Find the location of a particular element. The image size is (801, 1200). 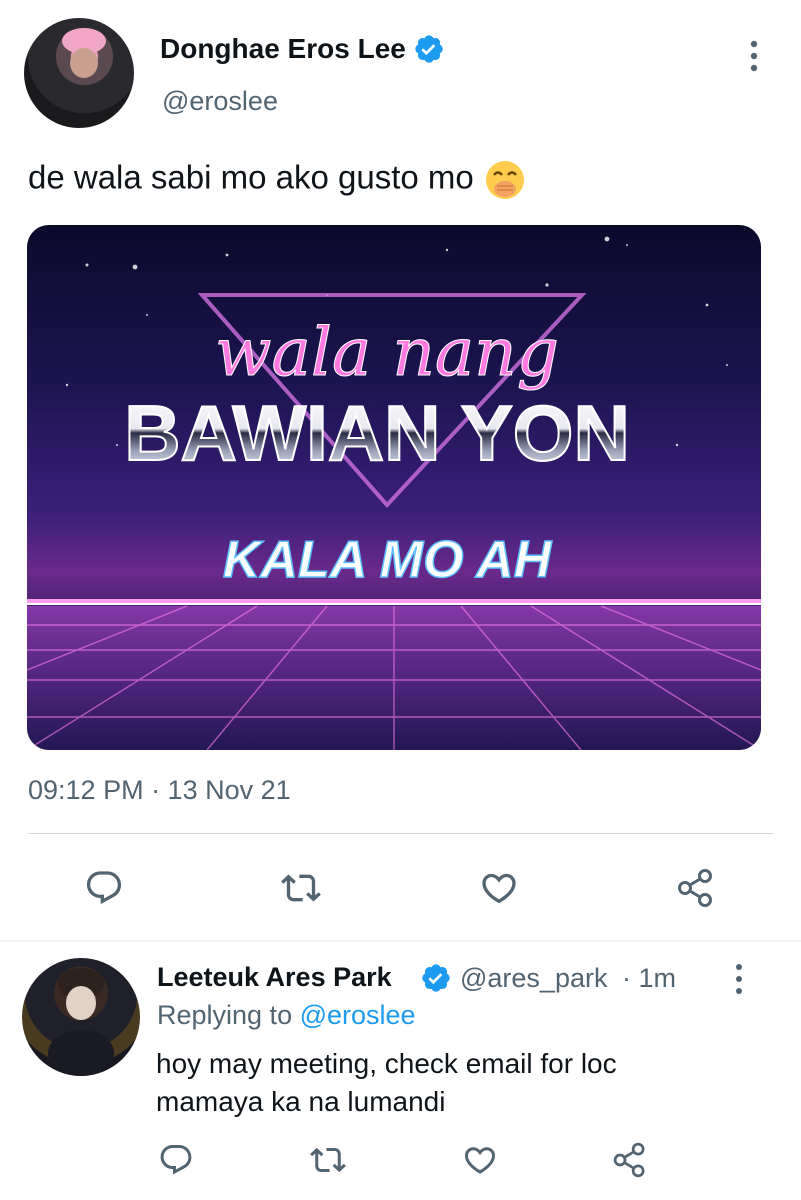

like-button is located at coordinates (499, 888).